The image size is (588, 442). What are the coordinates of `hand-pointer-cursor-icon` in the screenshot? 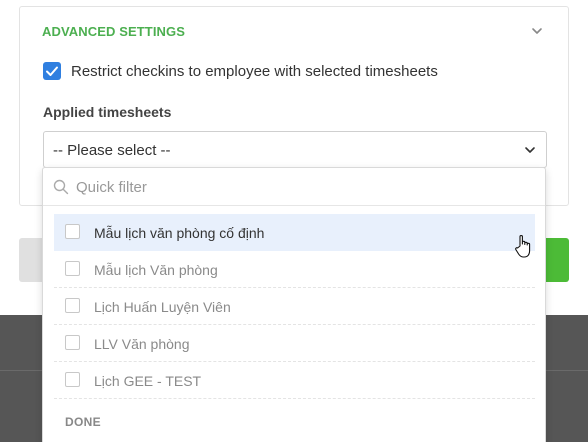 It's located at (523, 246).